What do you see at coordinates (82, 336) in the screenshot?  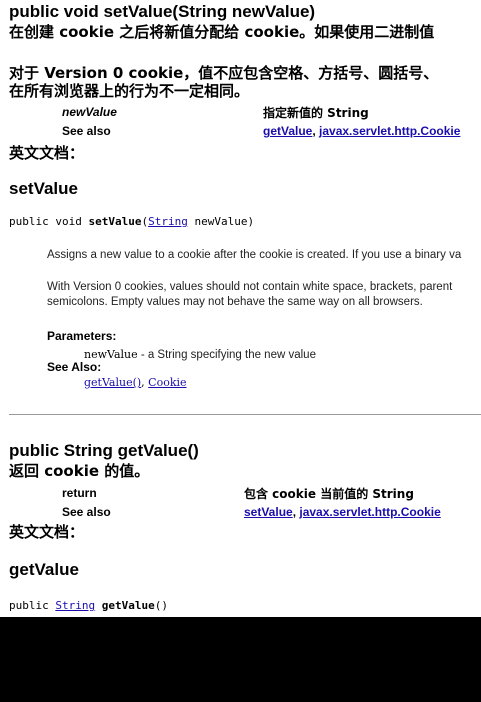 I see `parameters-label: Parameters:` at bounding box center [82, 336].